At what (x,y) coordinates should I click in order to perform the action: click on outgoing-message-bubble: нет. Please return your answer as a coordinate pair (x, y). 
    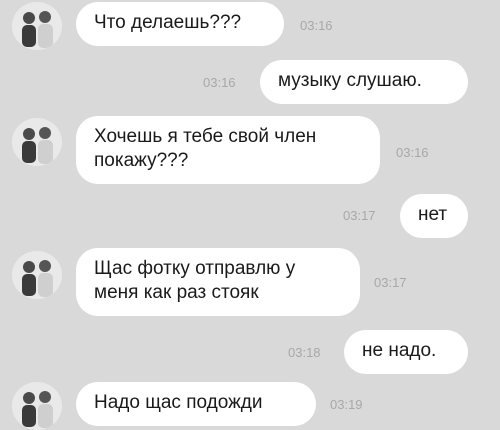
    Looking at the image, I should click on (434, 216).